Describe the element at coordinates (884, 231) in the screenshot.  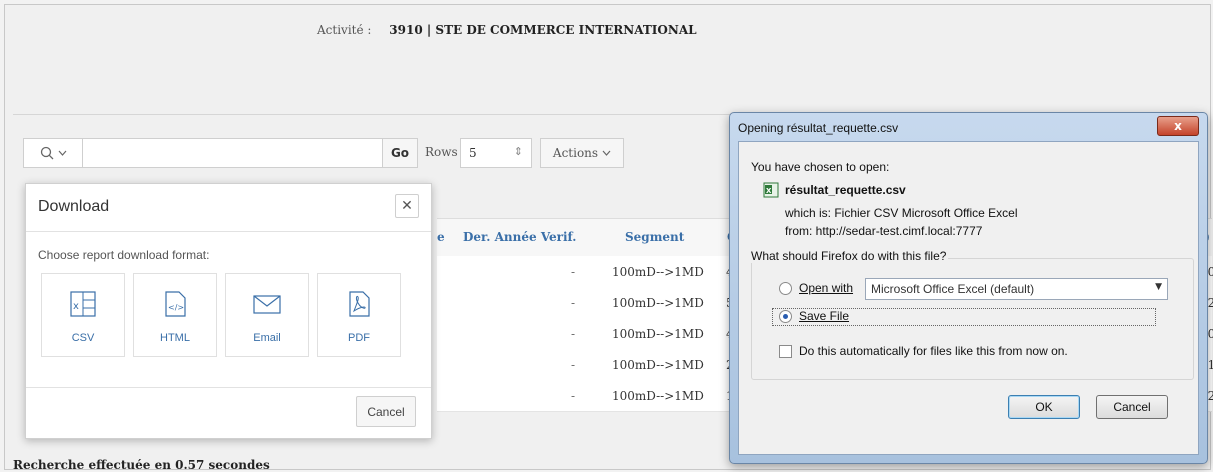
I see `file-source: from: http://sedar-test.cimf.local:7777` at that location.